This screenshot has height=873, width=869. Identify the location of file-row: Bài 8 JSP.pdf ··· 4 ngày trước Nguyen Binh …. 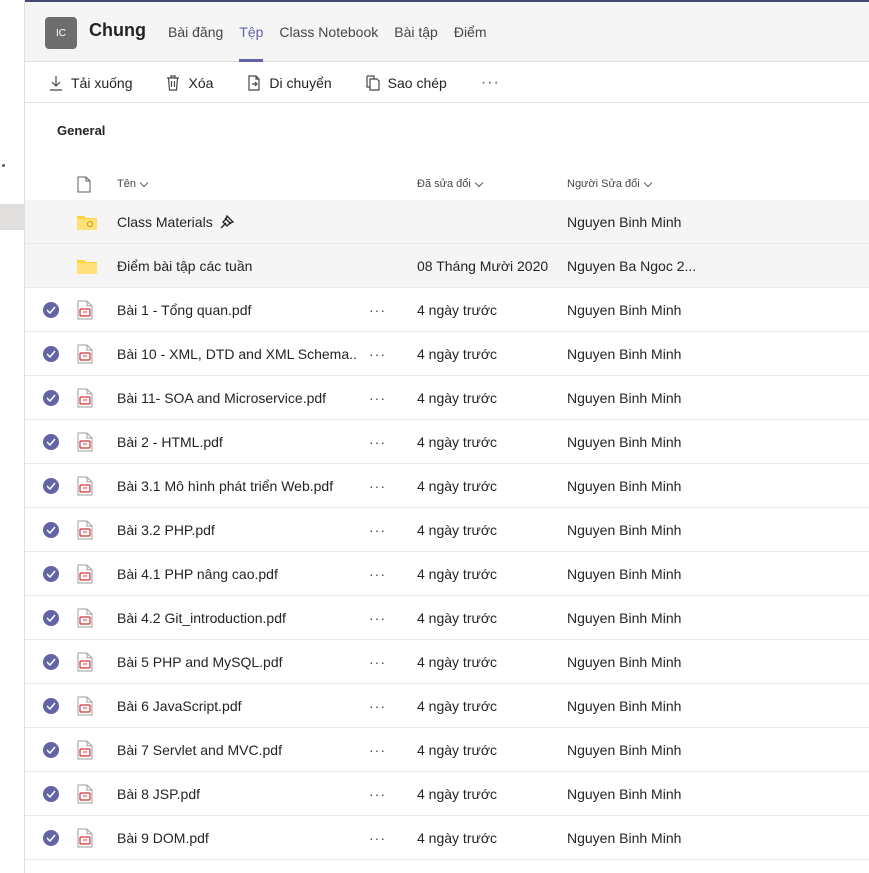
(447, 794).